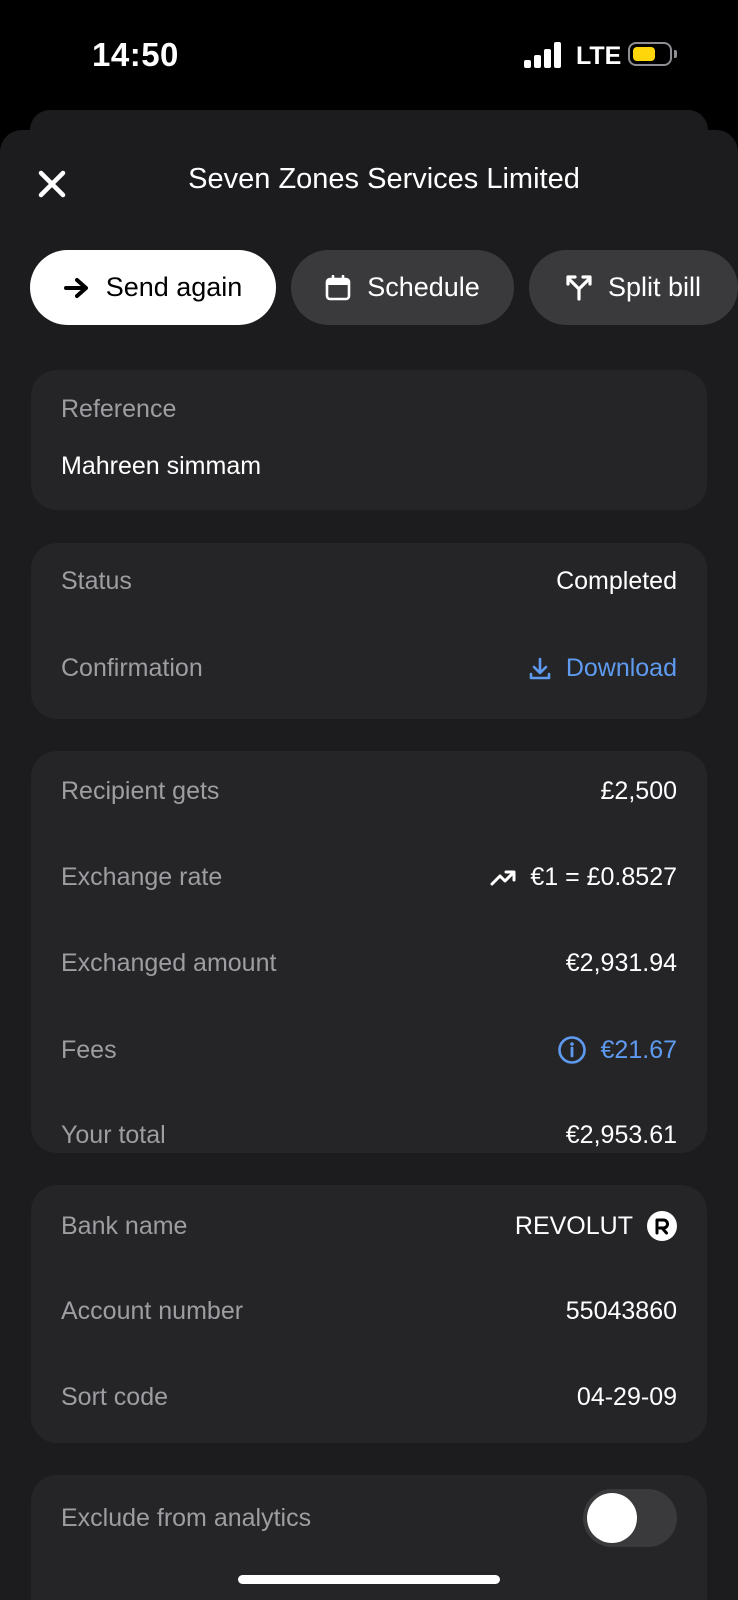 This screenshot has width=738, height=1600. I want to click on account-row: Account number 55043860, so click(369, 1311).